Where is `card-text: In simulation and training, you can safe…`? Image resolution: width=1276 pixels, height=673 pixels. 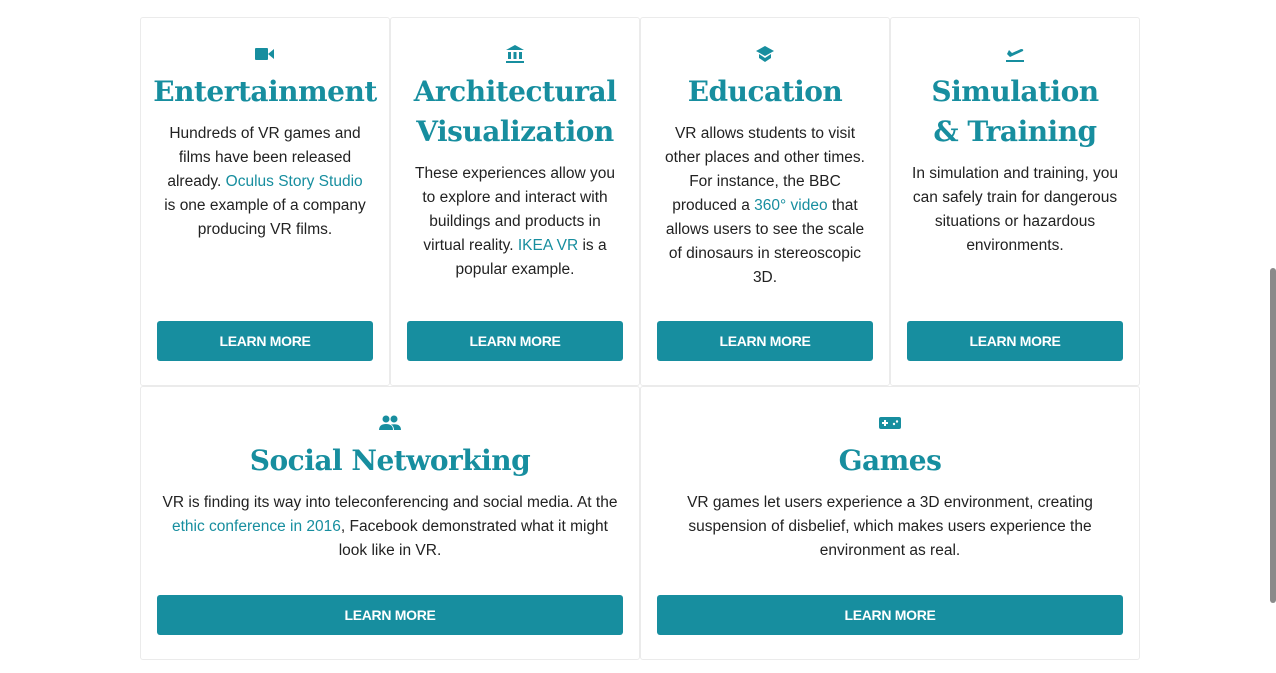
card-text: In simulation and training, you can safe… is located at coordinates (1015, 209).